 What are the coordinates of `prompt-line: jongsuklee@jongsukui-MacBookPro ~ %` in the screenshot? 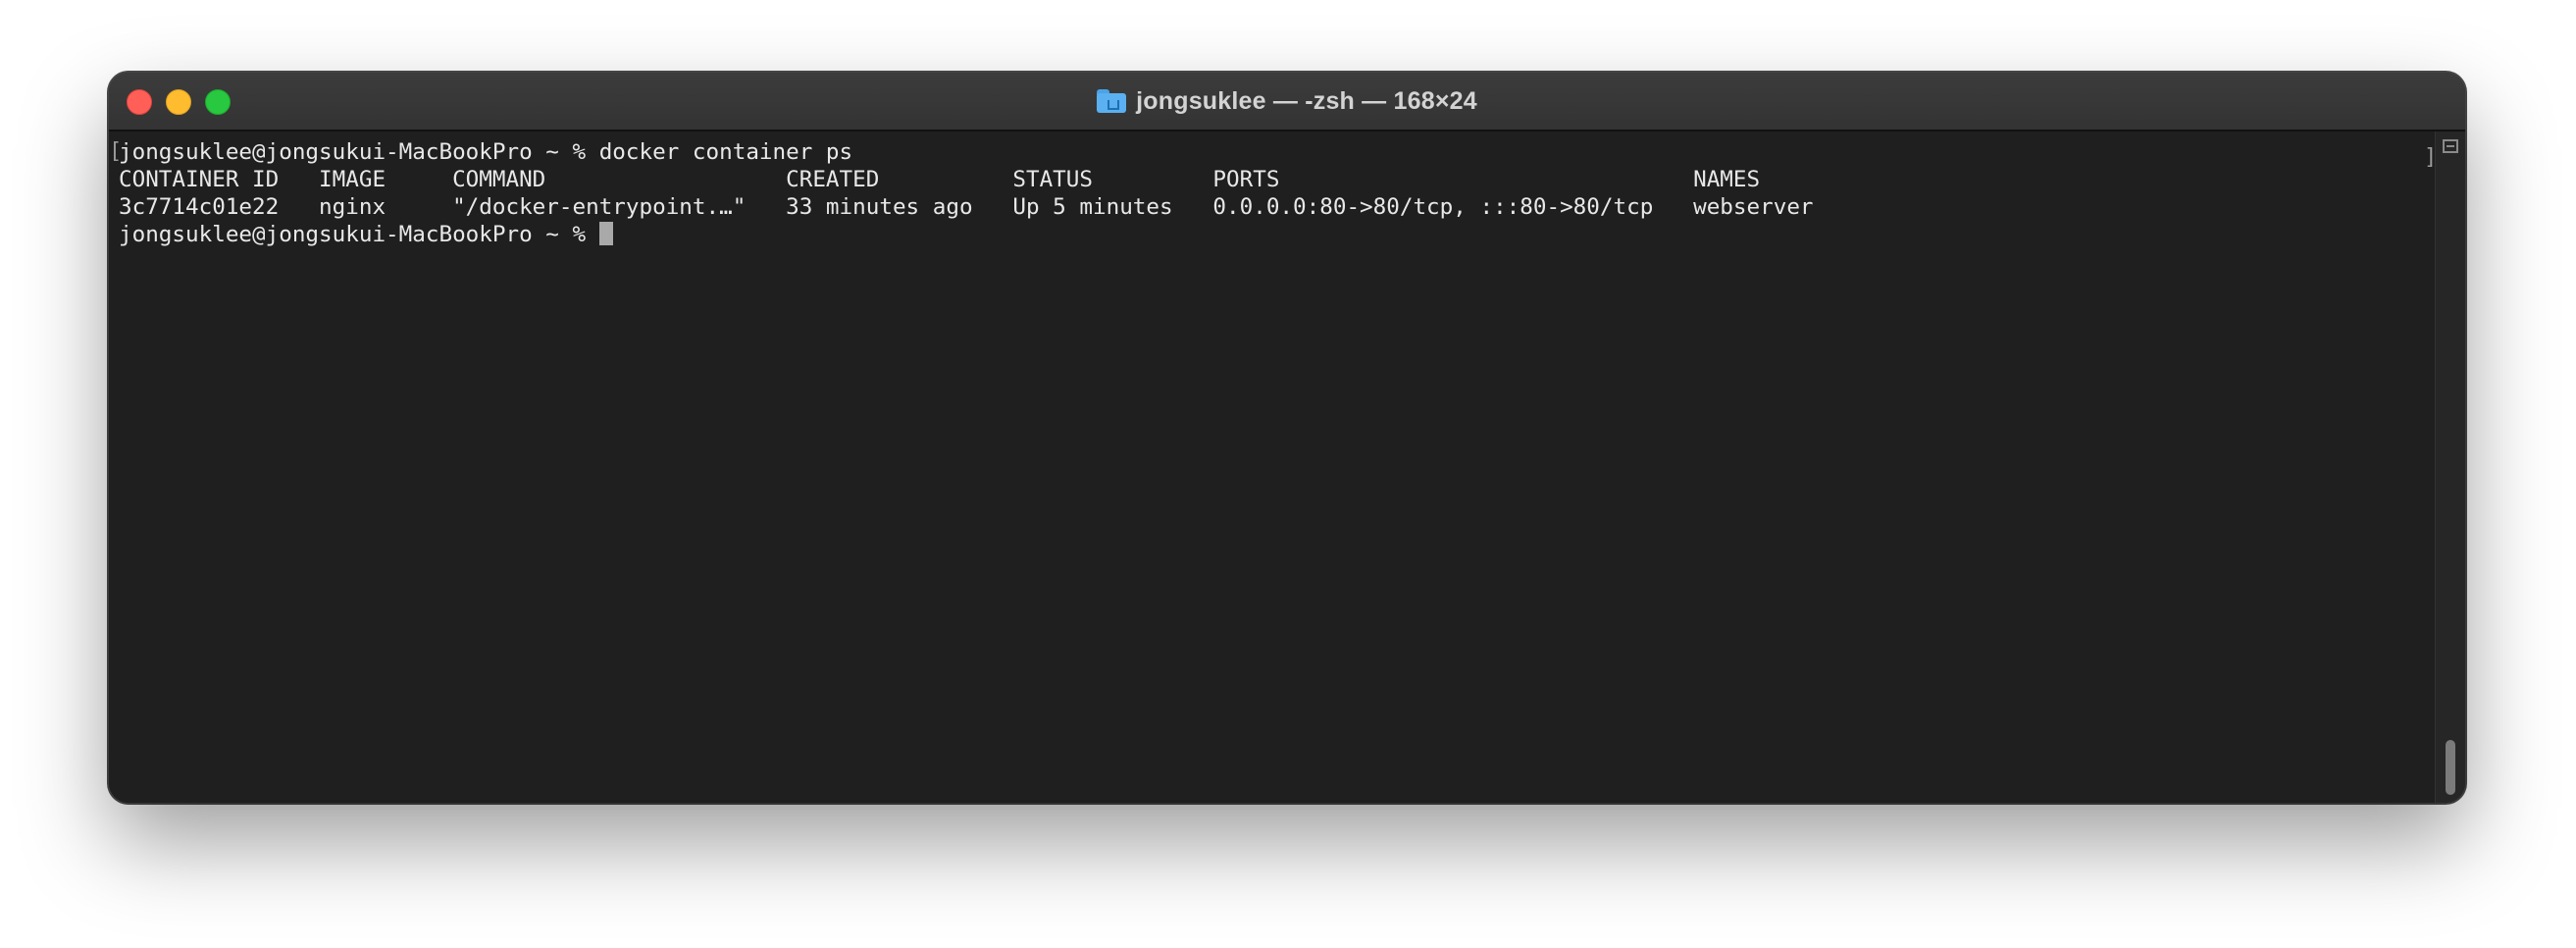 It's located at (366, 235).